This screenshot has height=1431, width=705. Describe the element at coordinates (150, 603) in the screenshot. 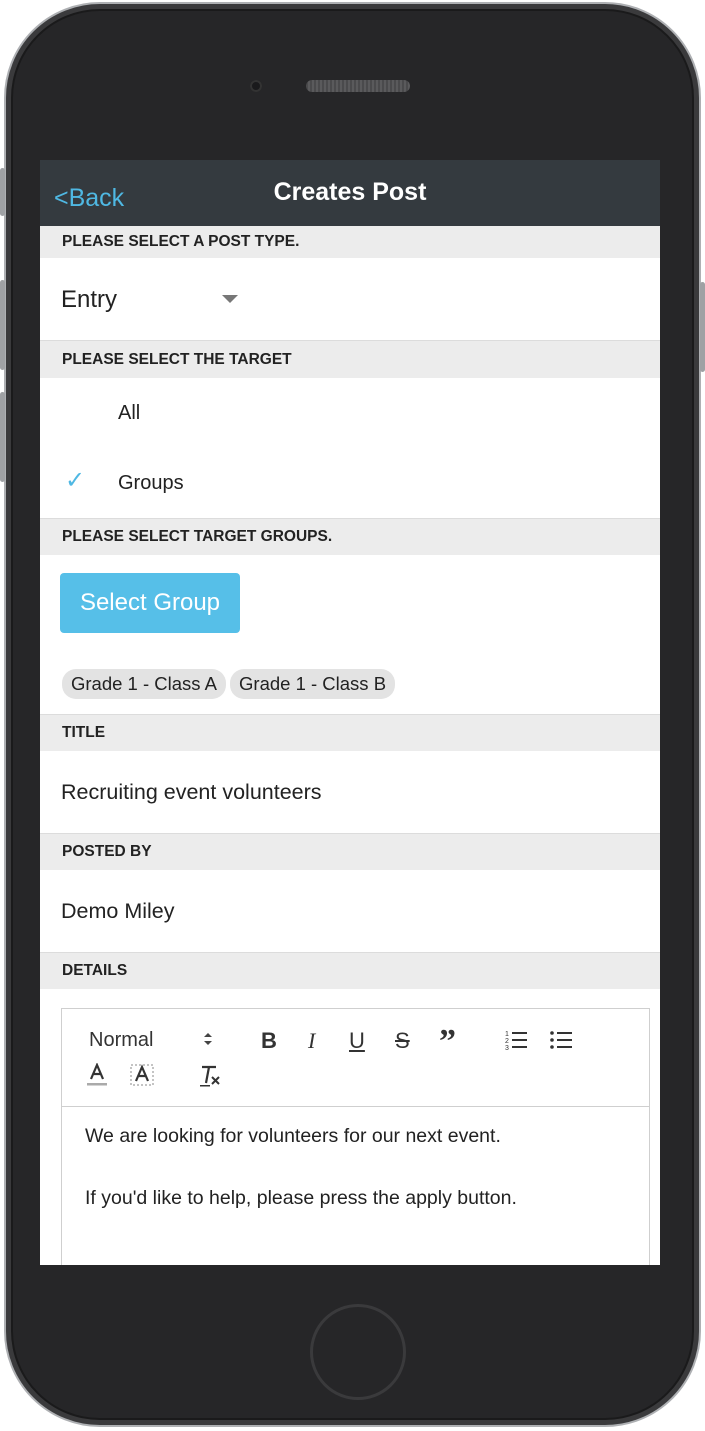

I see `select-group-button: Select Group` at that location.